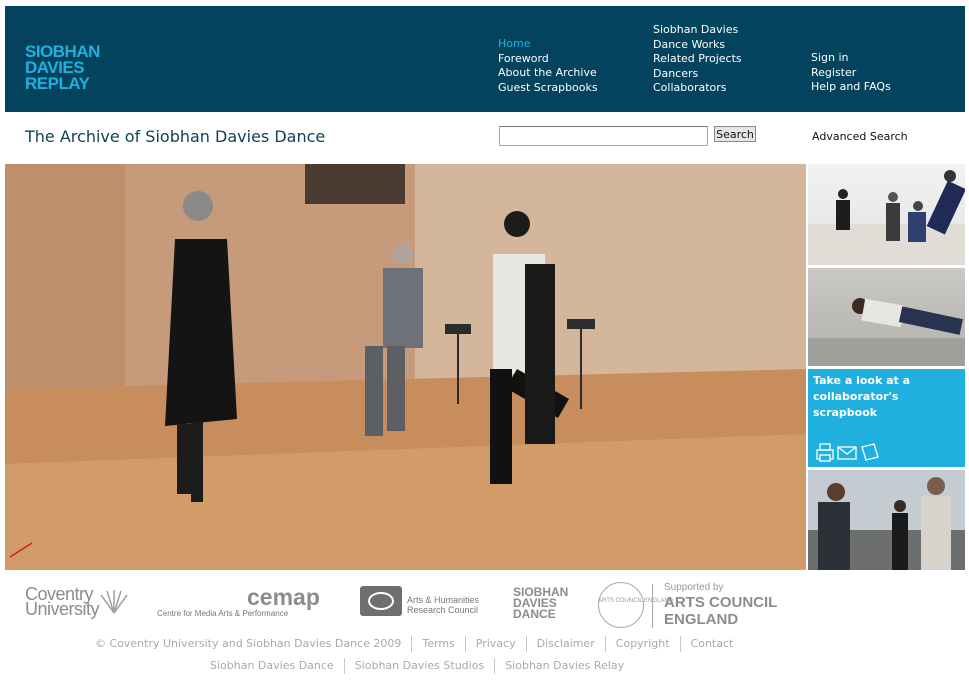 Image resolution: width=969 pixels, height=688 pixels. I want to click on cemap-logo-name: cemap, so click(283, 597).